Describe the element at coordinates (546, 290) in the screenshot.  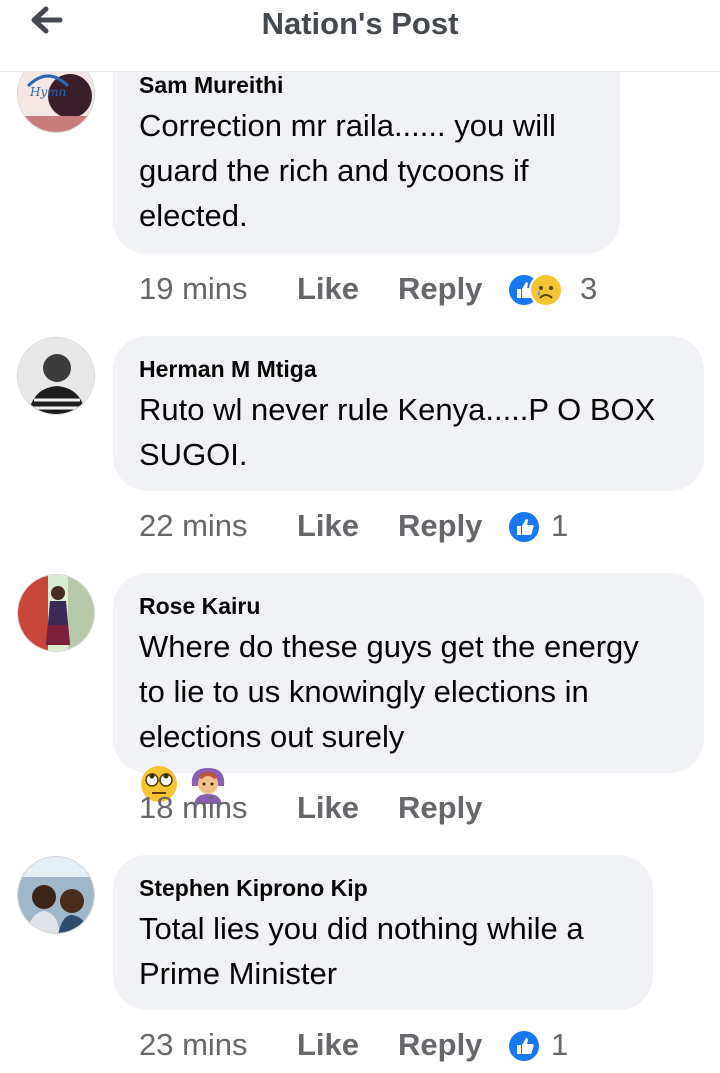
I see `sad-reaction-icon` at that location.